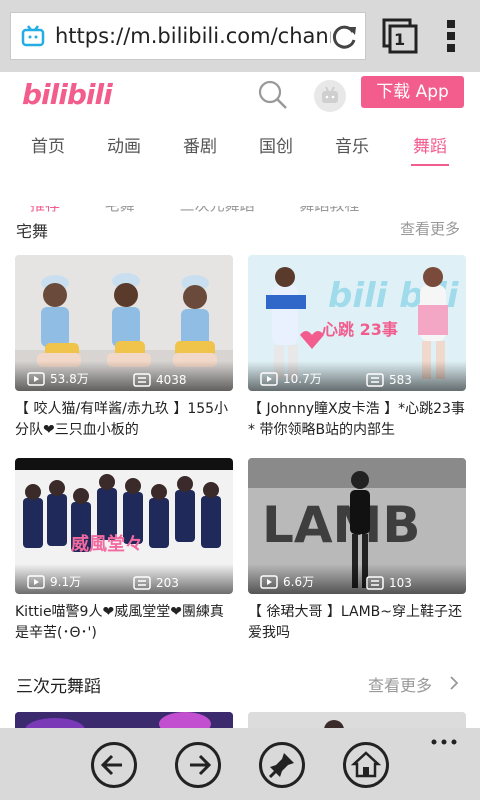 The height and width of the screenshot is (800, 480). Describe the element at coordinates (430, 144) in the screenshot. I see `tab-dance: 舞蹈` at that location.